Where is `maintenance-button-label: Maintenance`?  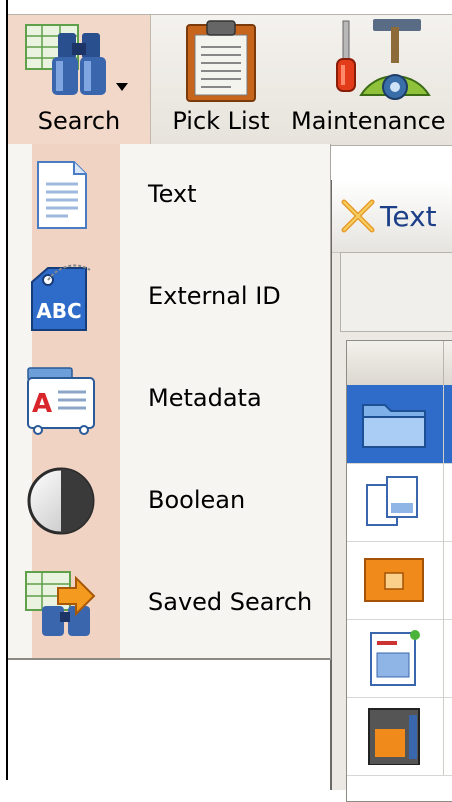
maintenance-button-label: Maintenance is located at coordinates (368, 121).